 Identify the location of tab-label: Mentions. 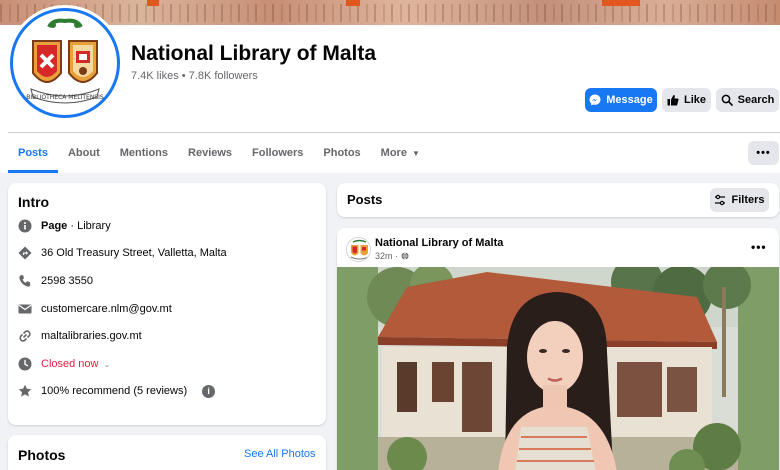
(144, 153).